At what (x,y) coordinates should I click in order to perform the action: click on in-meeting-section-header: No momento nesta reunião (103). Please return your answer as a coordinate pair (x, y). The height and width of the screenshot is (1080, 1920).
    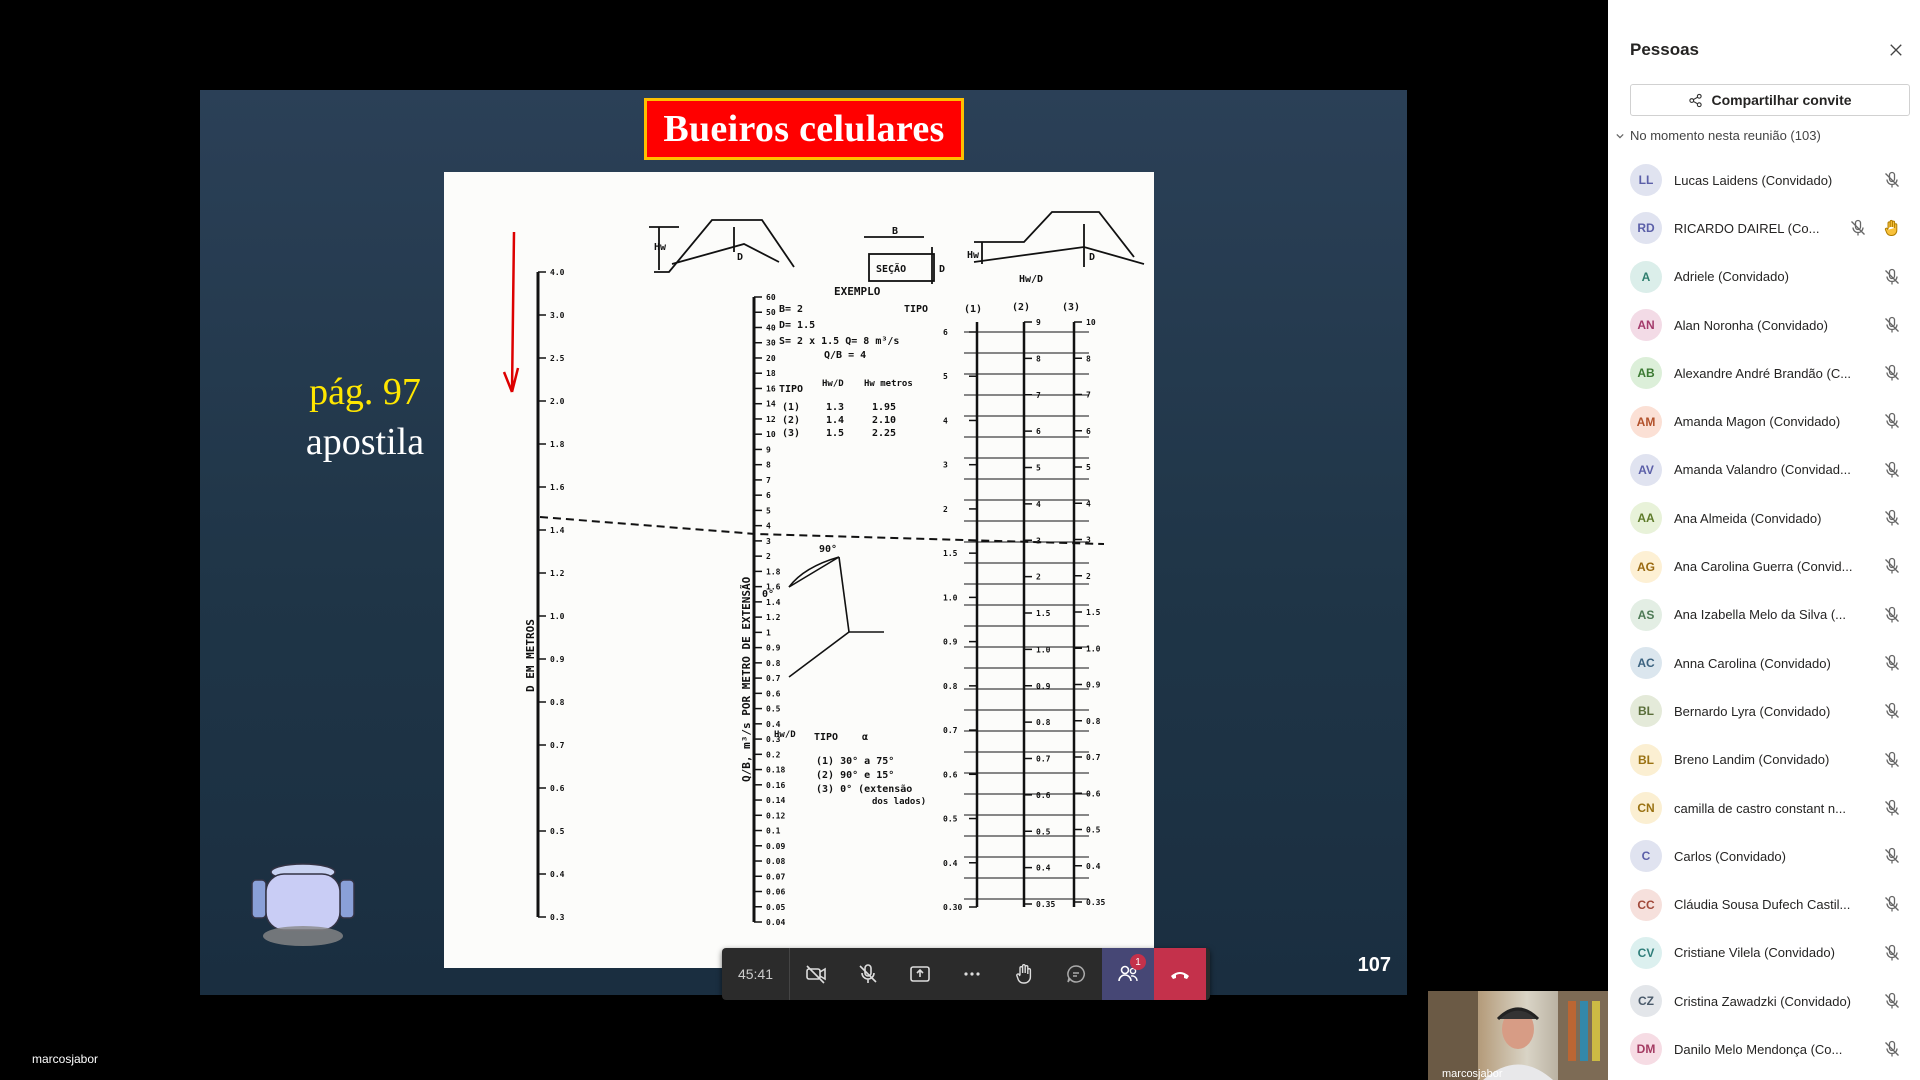
    Looking at the image, I should click on (1718, 135).